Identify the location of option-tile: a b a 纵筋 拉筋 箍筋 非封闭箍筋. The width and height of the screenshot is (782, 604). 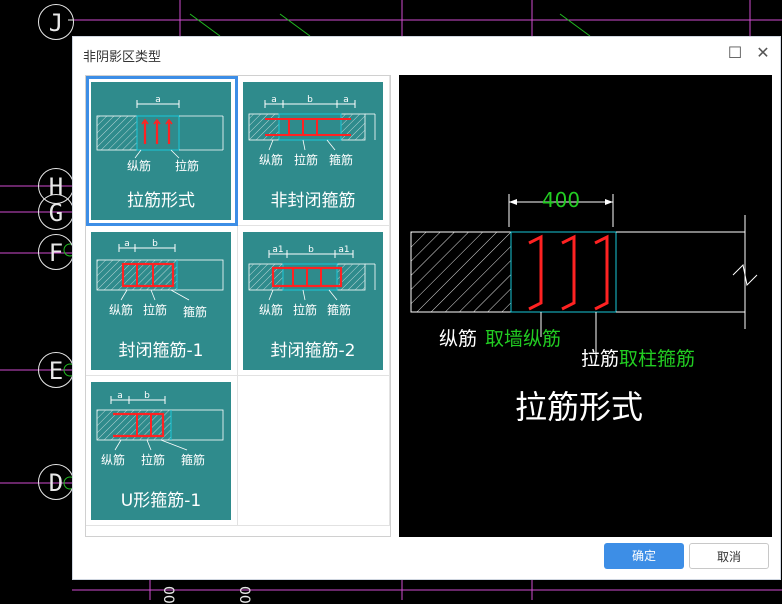
(313, 151).